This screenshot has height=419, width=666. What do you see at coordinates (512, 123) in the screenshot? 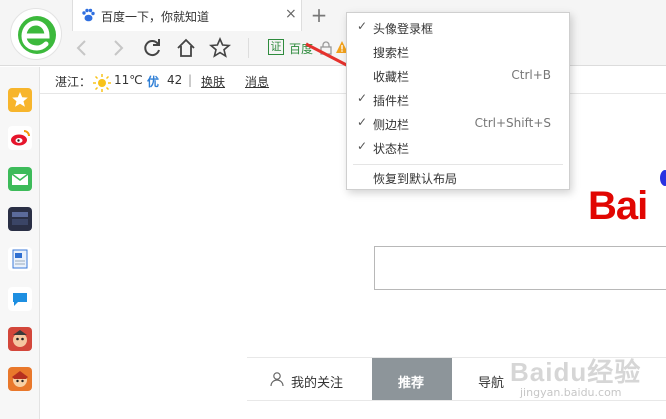
I see `menu-item-shortcut: Ctrl+Shift+S` at bounding box center [512, 123].